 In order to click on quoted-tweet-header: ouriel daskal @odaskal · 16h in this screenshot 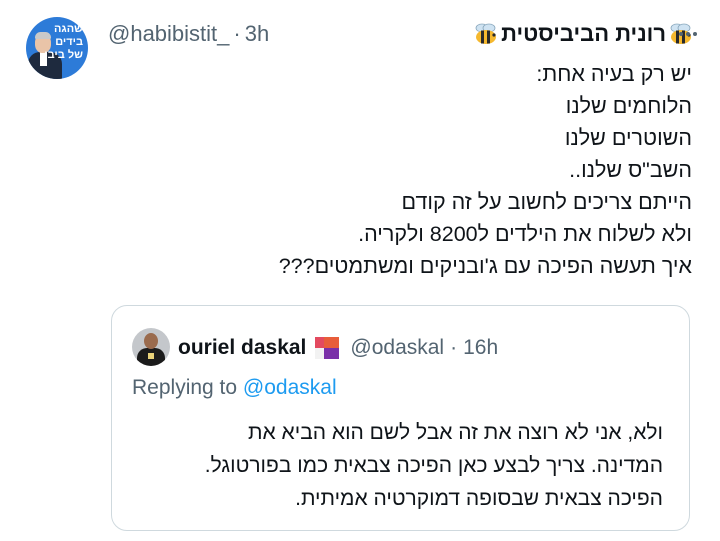, I will do `click(338, 348)`.